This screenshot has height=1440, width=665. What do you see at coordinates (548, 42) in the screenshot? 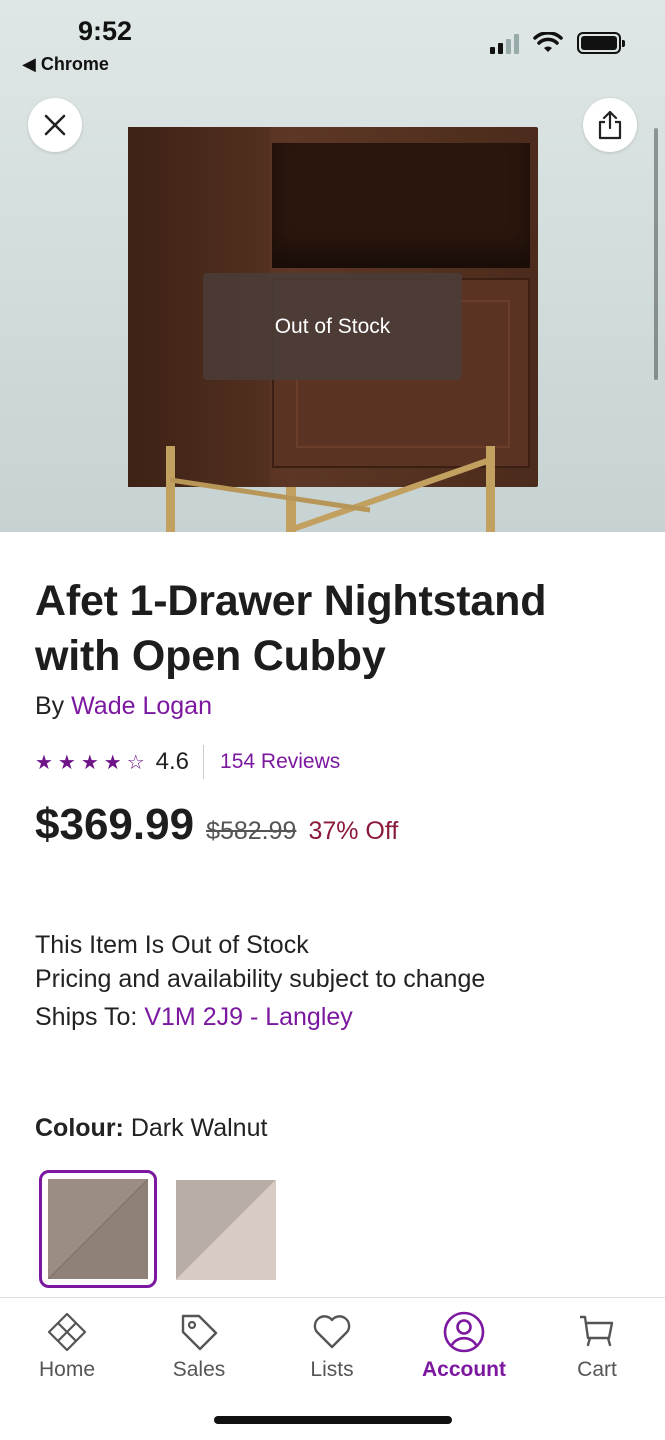
I see `wifi-icon` at bounding box center [548, 42].